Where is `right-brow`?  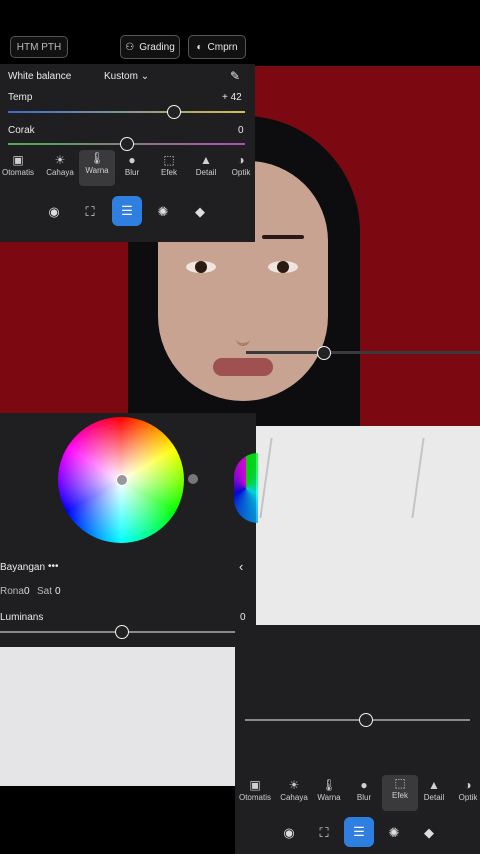
right-brow is located at coordinates (283, 237).